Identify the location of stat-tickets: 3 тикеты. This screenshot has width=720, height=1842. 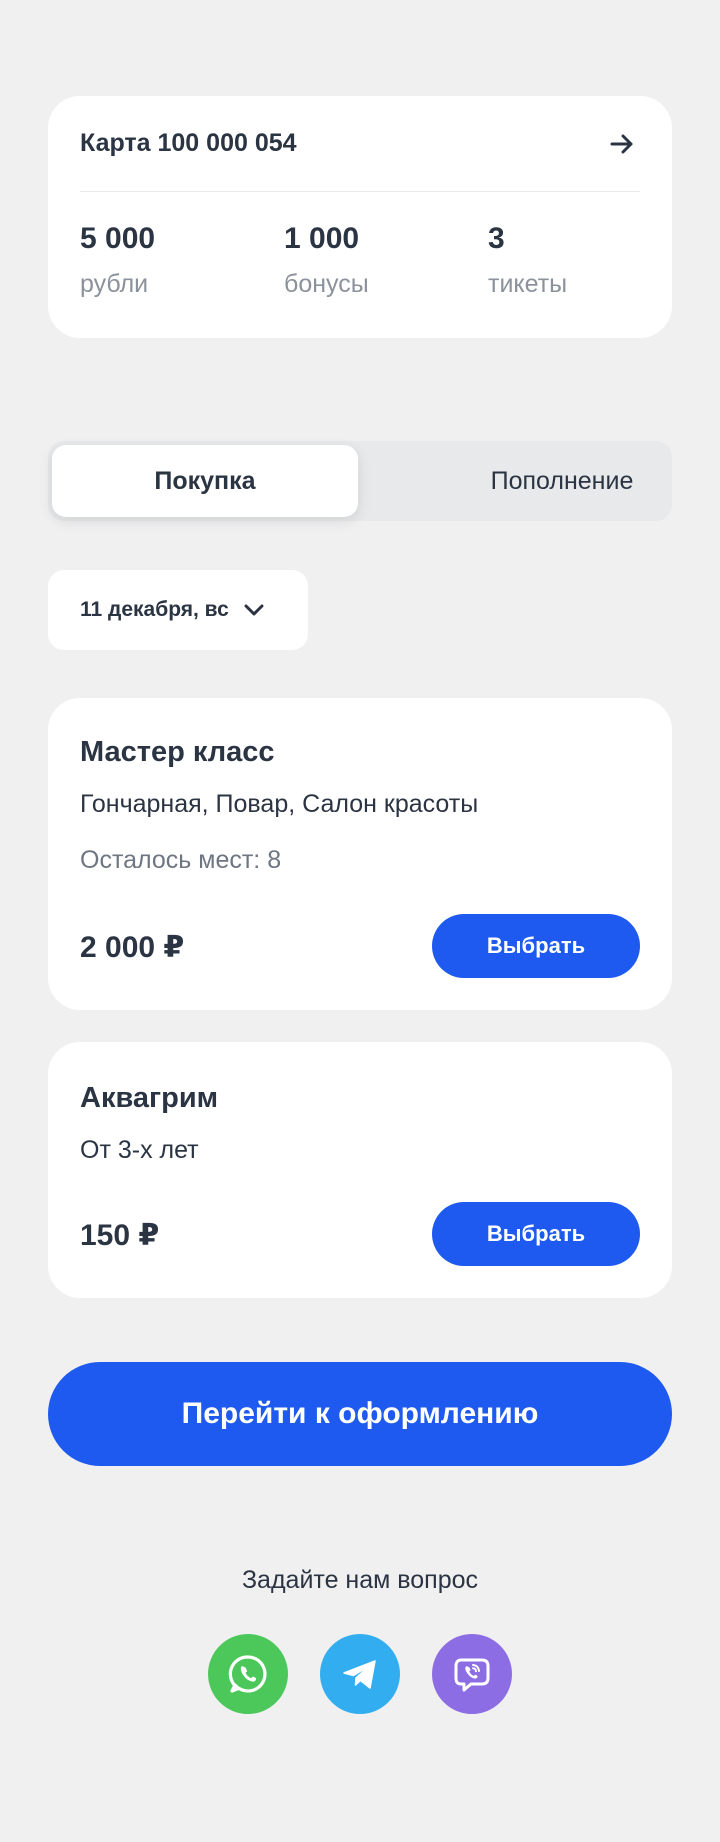
(527, 260).